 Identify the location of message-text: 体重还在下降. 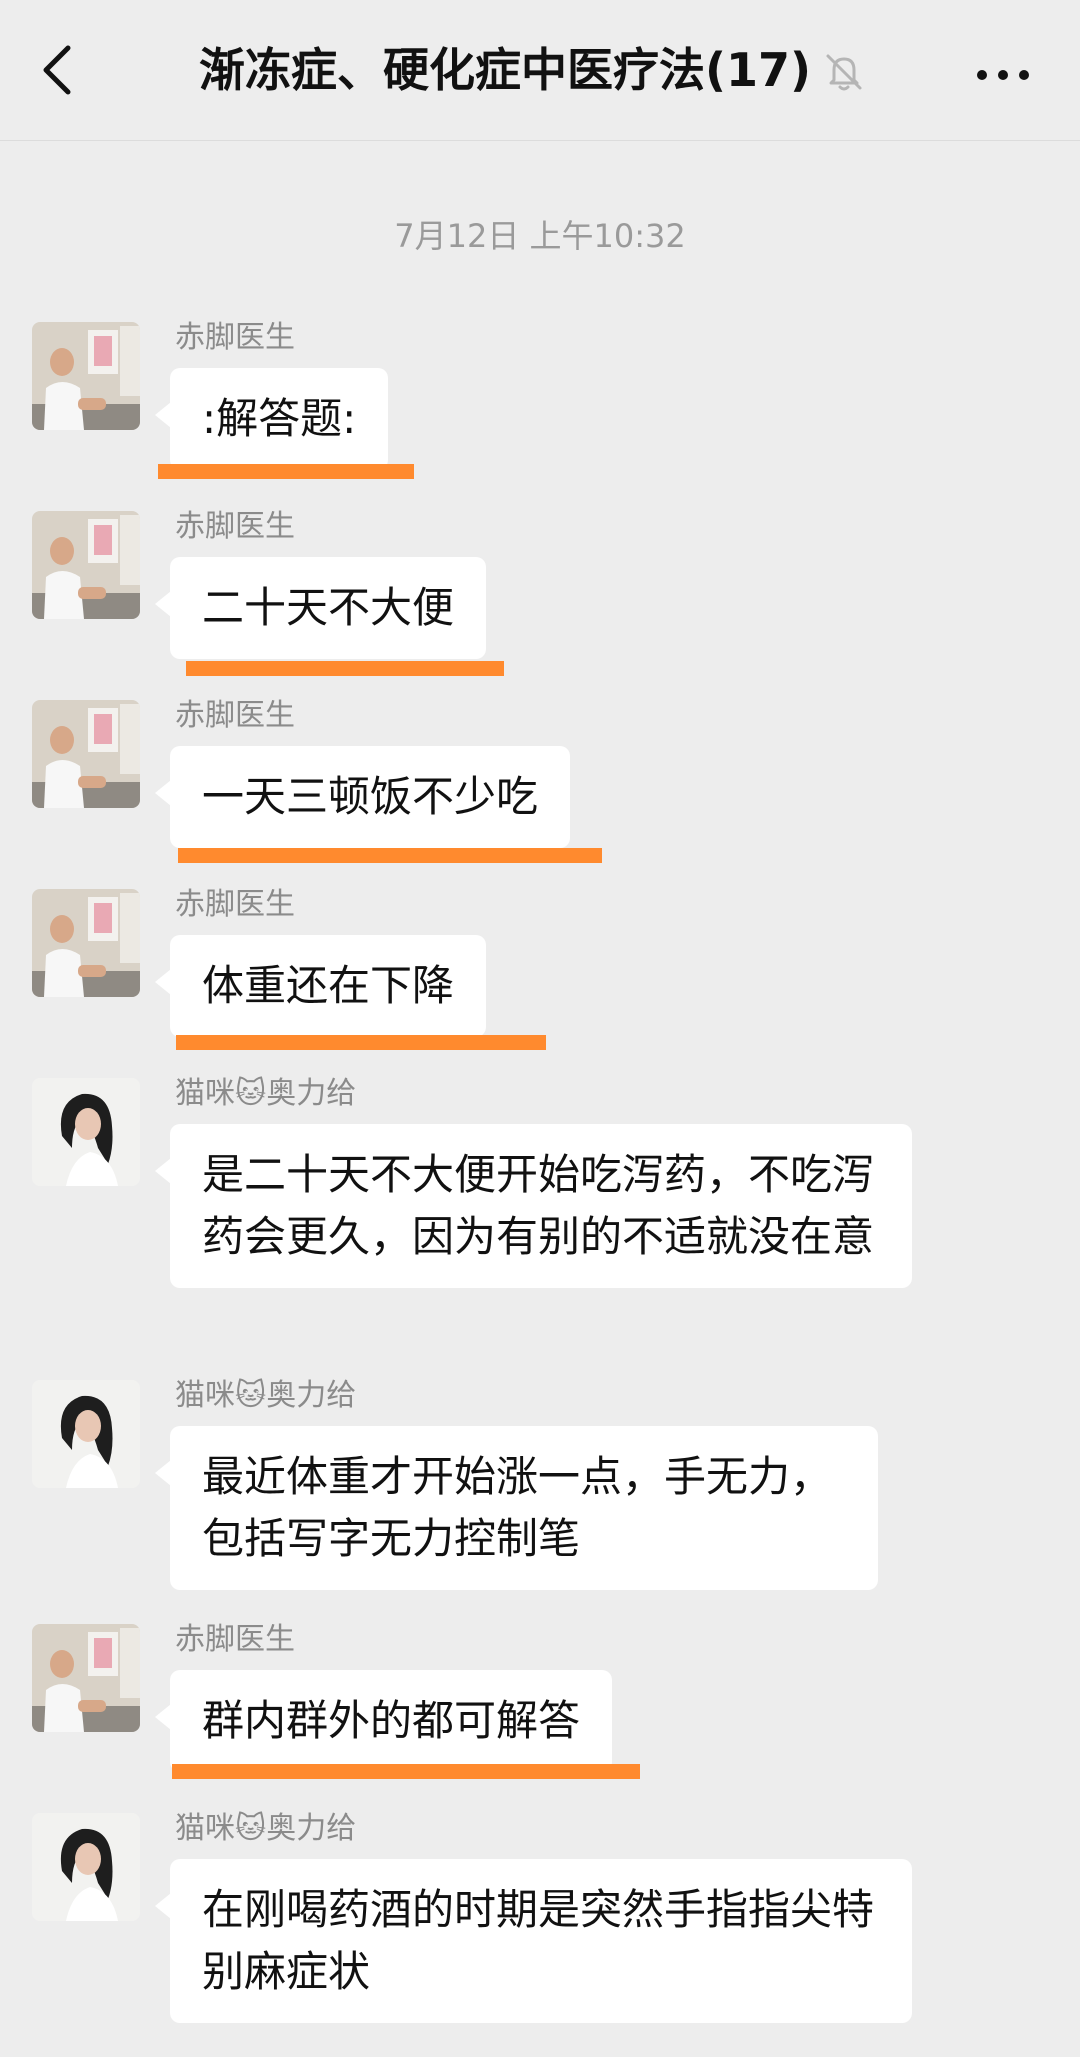
(328, 985).